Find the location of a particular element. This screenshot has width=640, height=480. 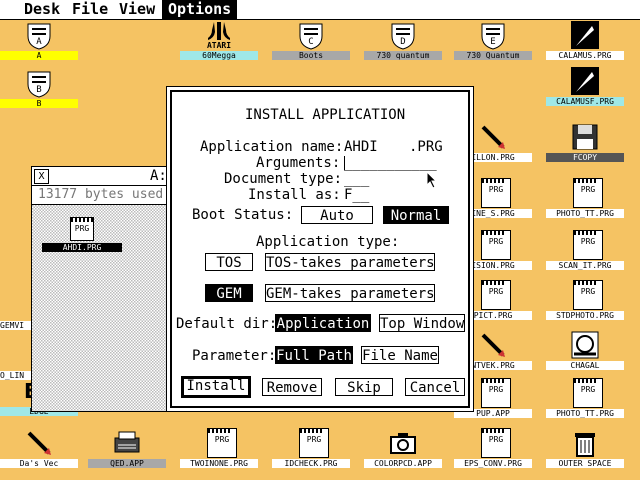

default-dir-label: Default dir: is located at coordinates (227, 324).